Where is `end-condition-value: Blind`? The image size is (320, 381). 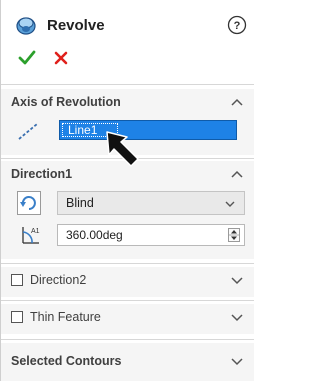
end-condition-value: Blind is located at coordinates (80, 203).